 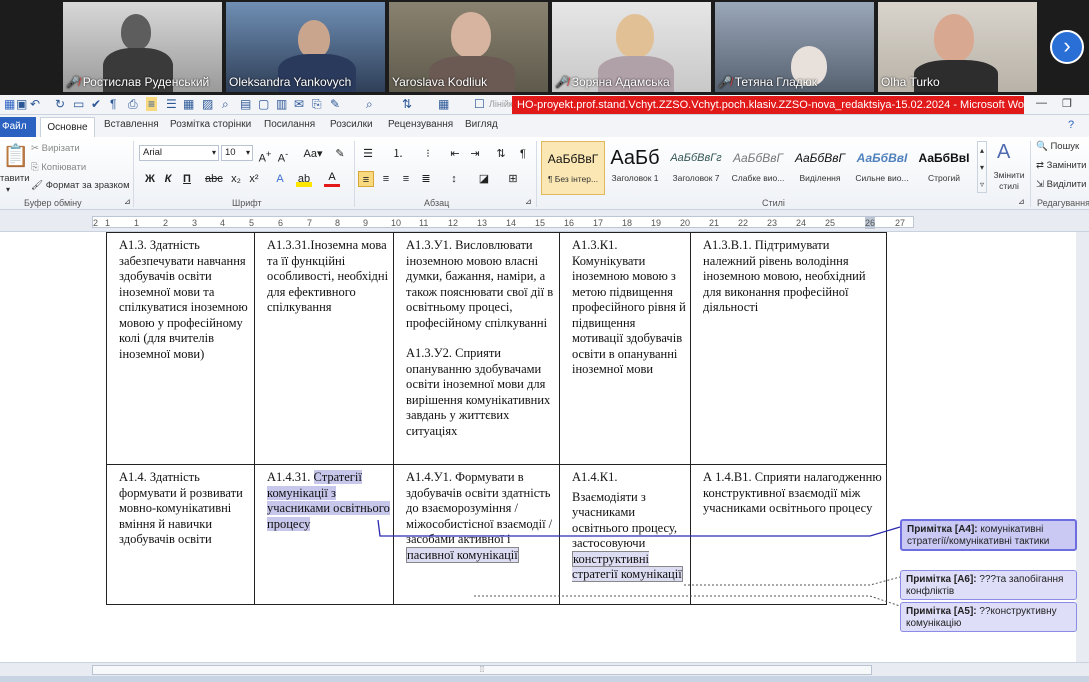 I want to click on font-family-select: Arial ▾, so click(x=179, y=153).